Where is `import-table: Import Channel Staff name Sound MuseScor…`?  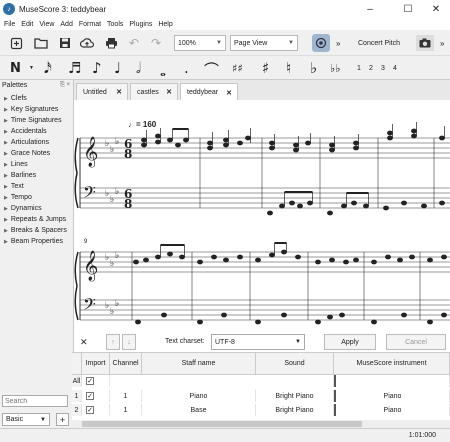
import-table: Import Channel Staff name Sound MuseScor… is located at coordinates (261, 386).